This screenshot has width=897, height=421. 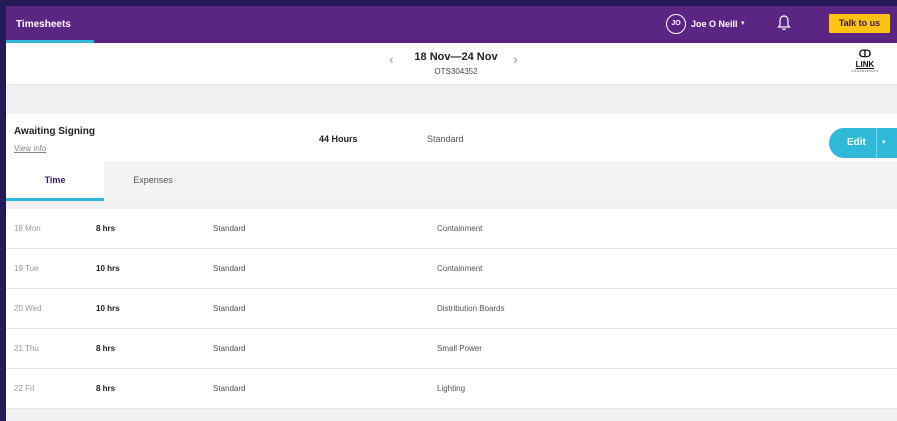 I want to click on bell-icon, so click(x=784, y=23).